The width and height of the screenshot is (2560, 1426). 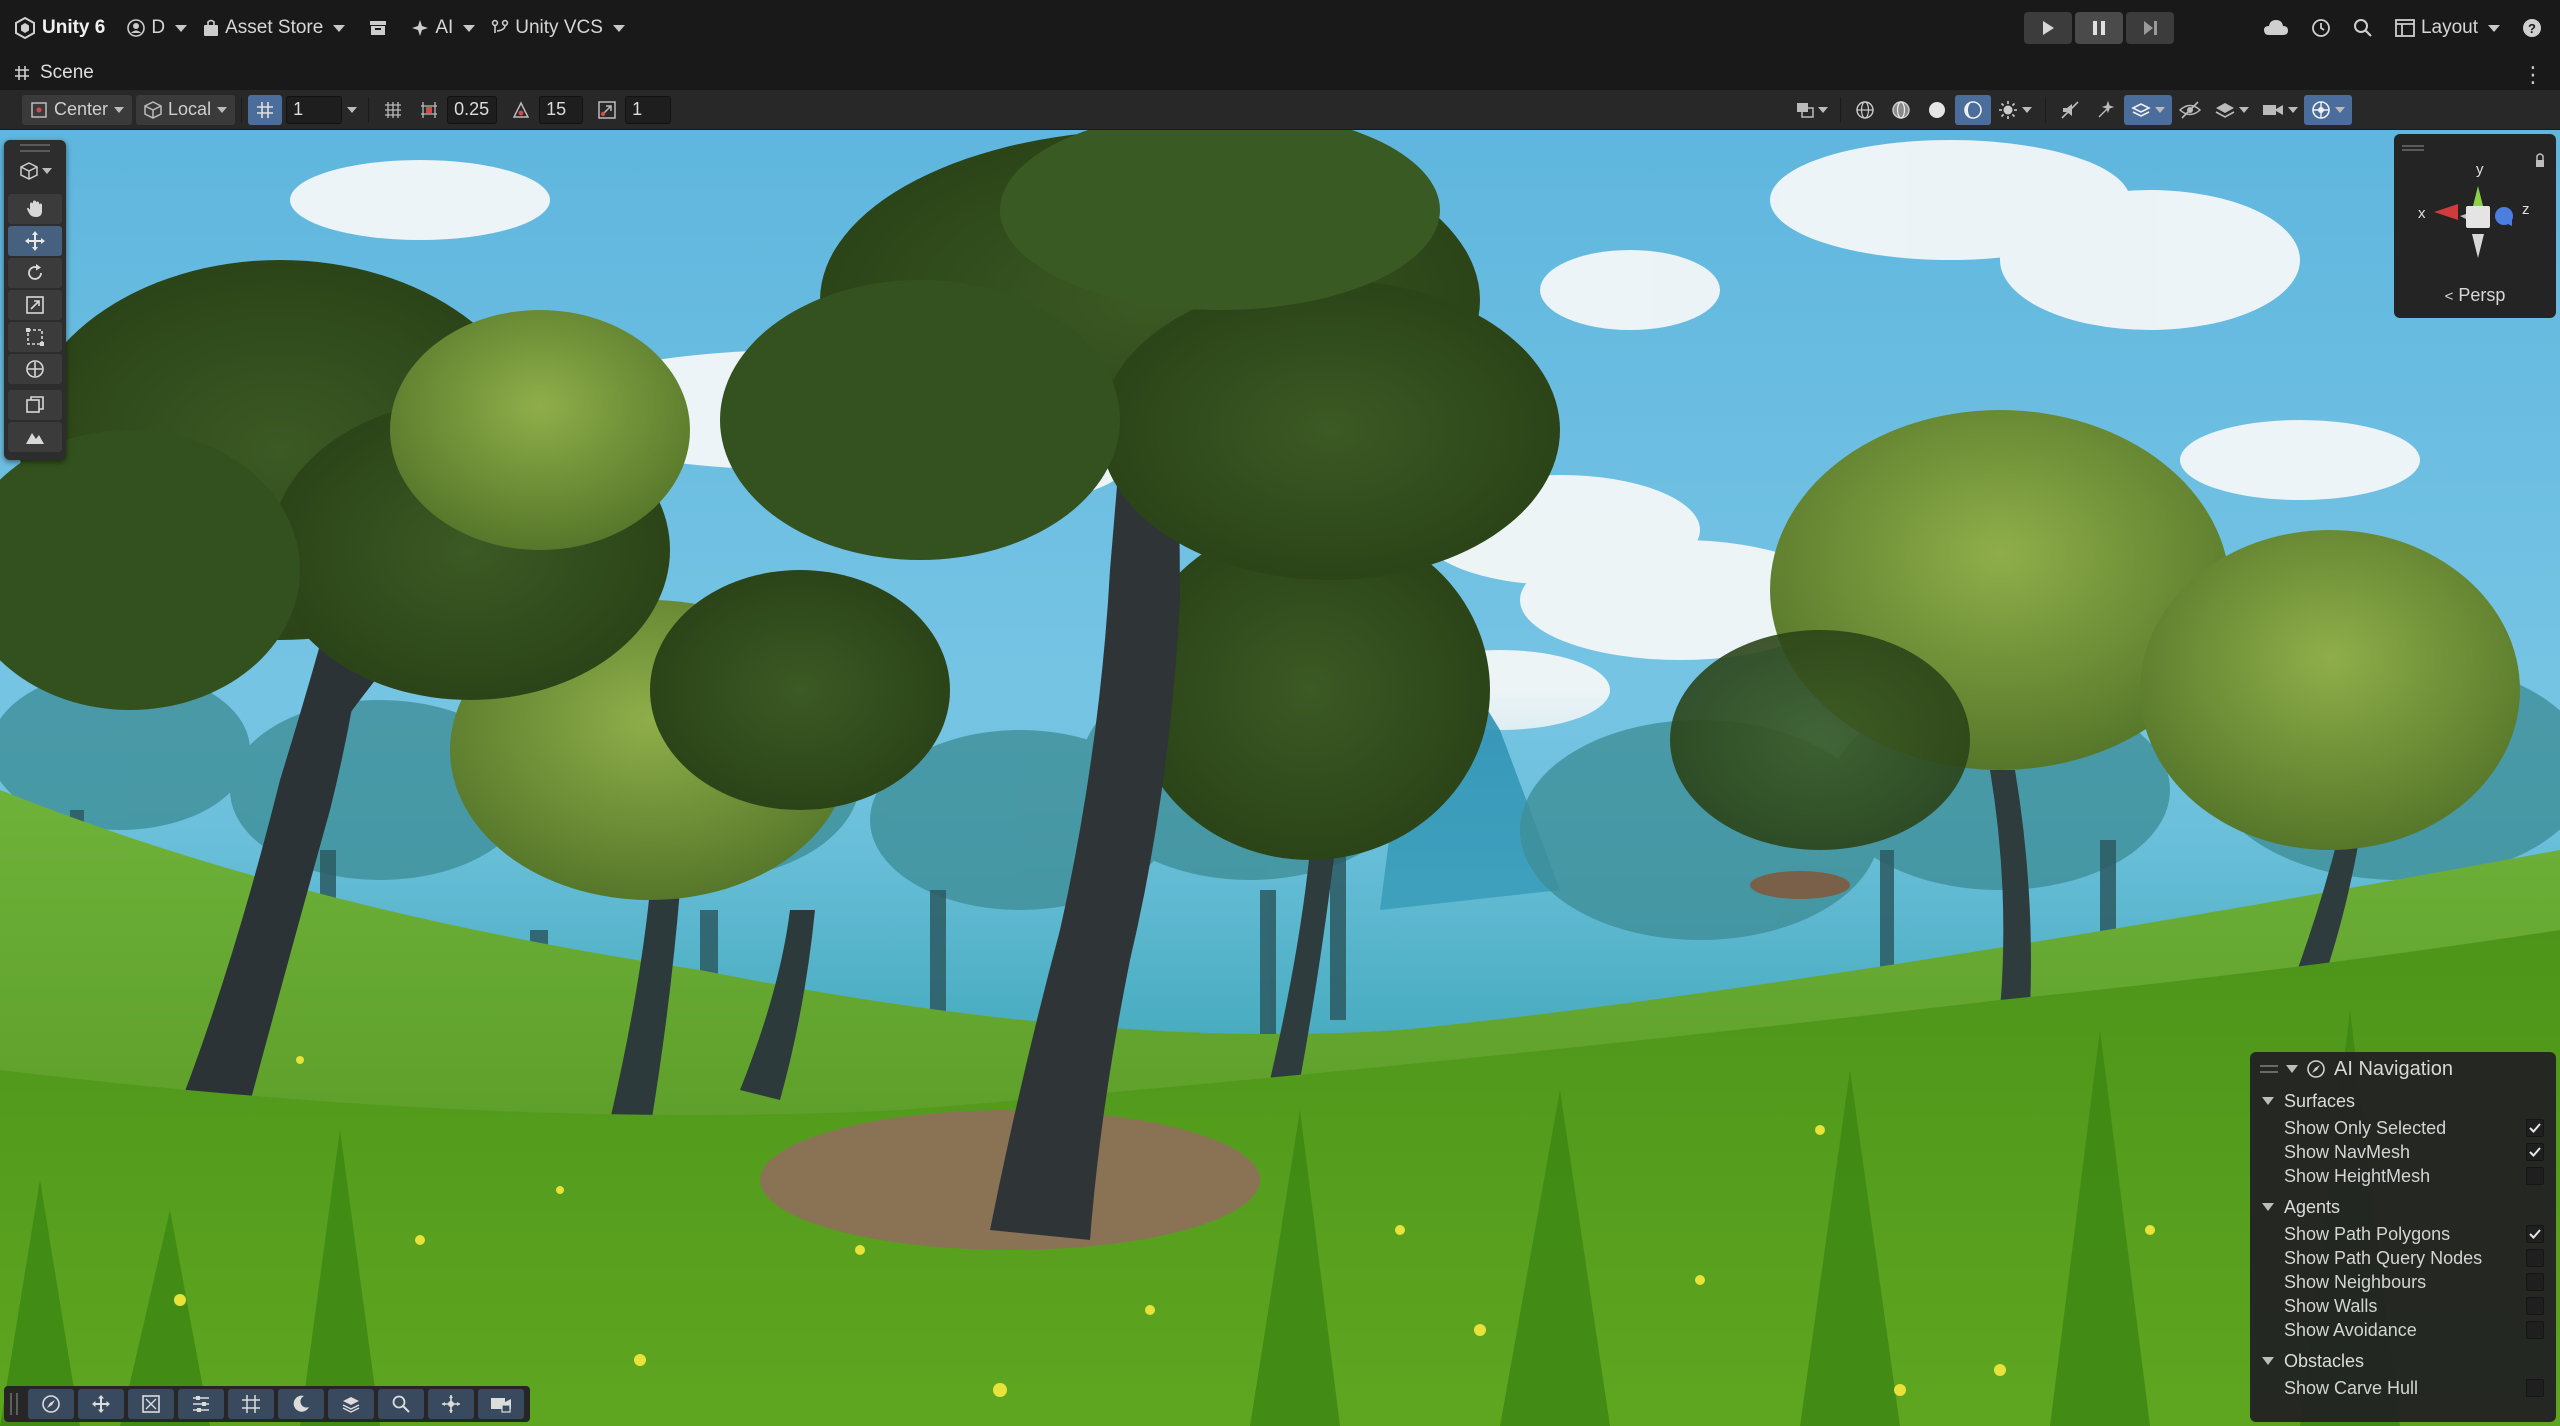 I want to click on scale-snap-button, so click(x=607, y=110).